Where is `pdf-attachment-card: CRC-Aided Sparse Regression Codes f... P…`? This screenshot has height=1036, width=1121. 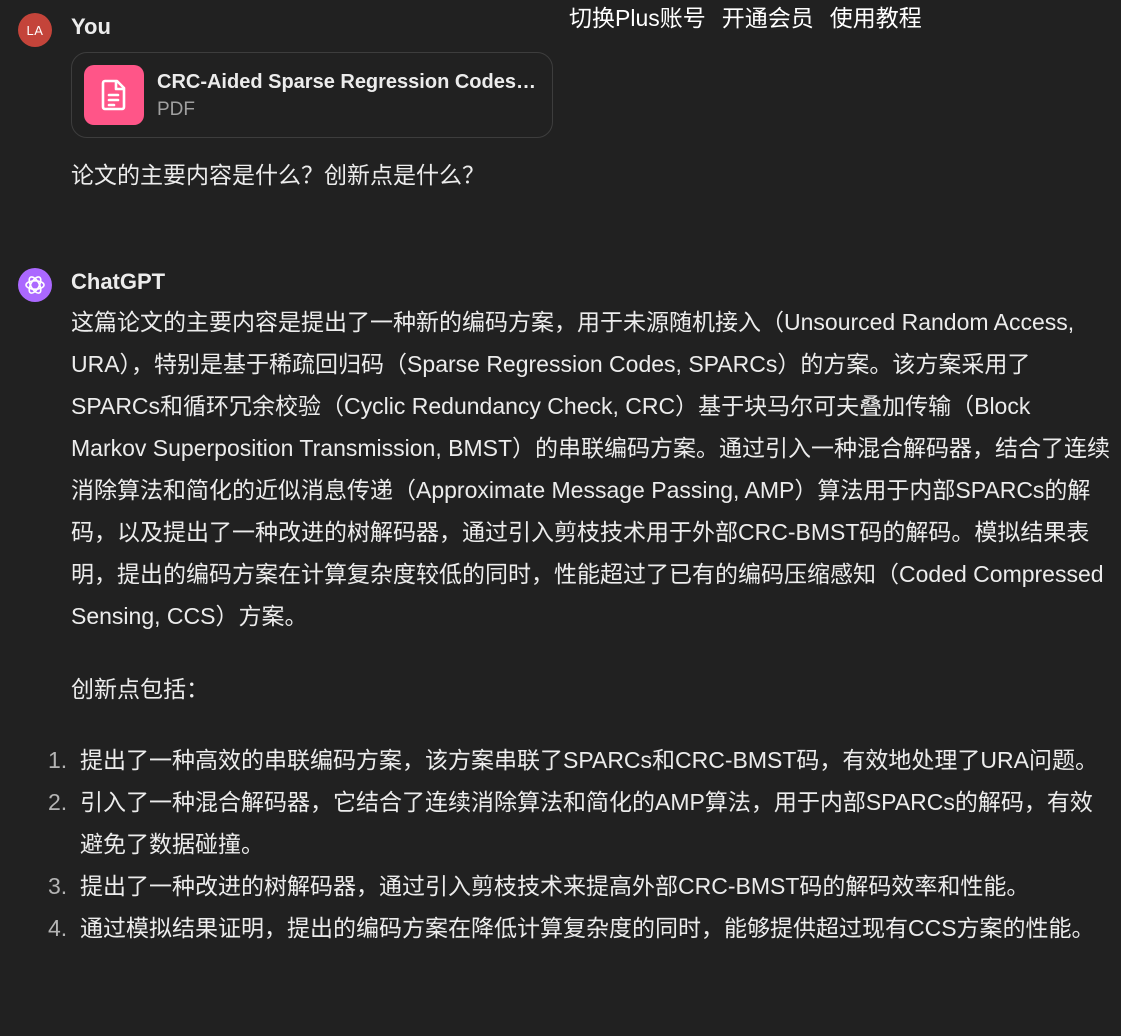 pdf-attachment-card: CRC-Aided Sparse Regression Codes f... P… is located at coordinates (312, 95).